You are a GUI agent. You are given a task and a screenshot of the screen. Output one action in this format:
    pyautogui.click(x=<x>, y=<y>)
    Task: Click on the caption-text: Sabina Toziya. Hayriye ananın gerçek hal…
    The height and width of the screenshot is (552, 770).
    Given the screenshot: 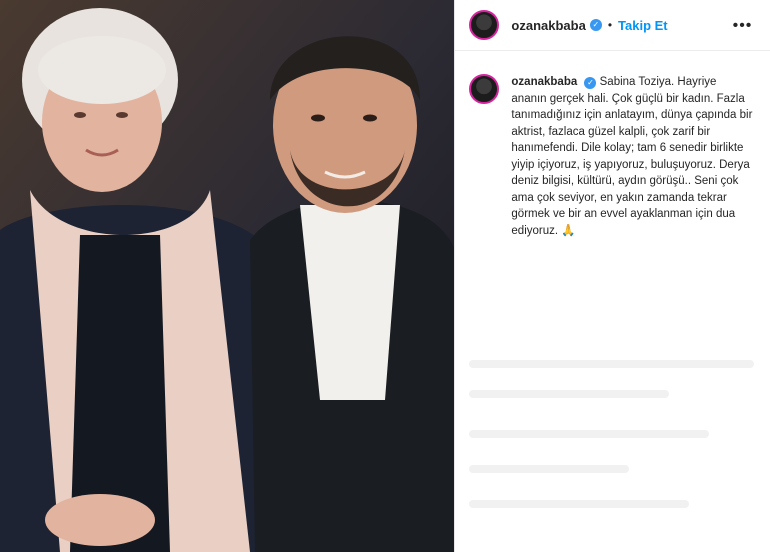 What is the action you would take?
    pyautogui.click(x=632, y=156)
    